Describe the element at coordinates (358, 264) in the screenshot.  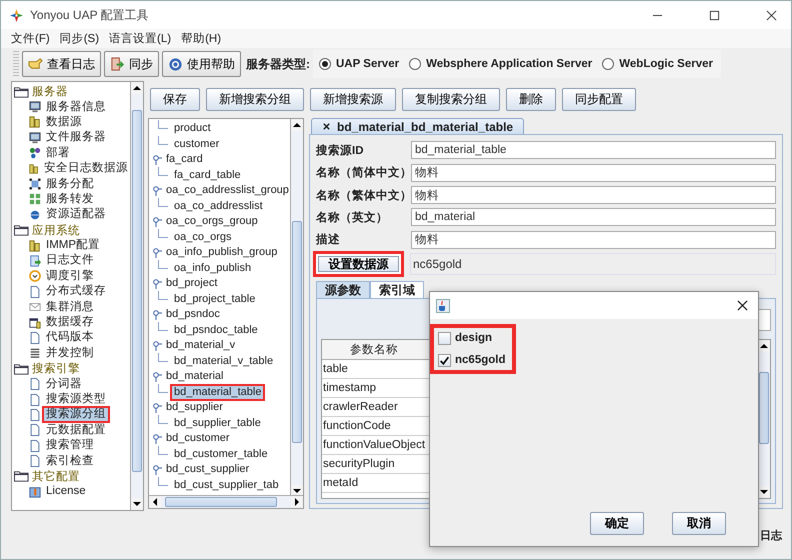
I see `set-datasource-button: 设置数据源` at that location.